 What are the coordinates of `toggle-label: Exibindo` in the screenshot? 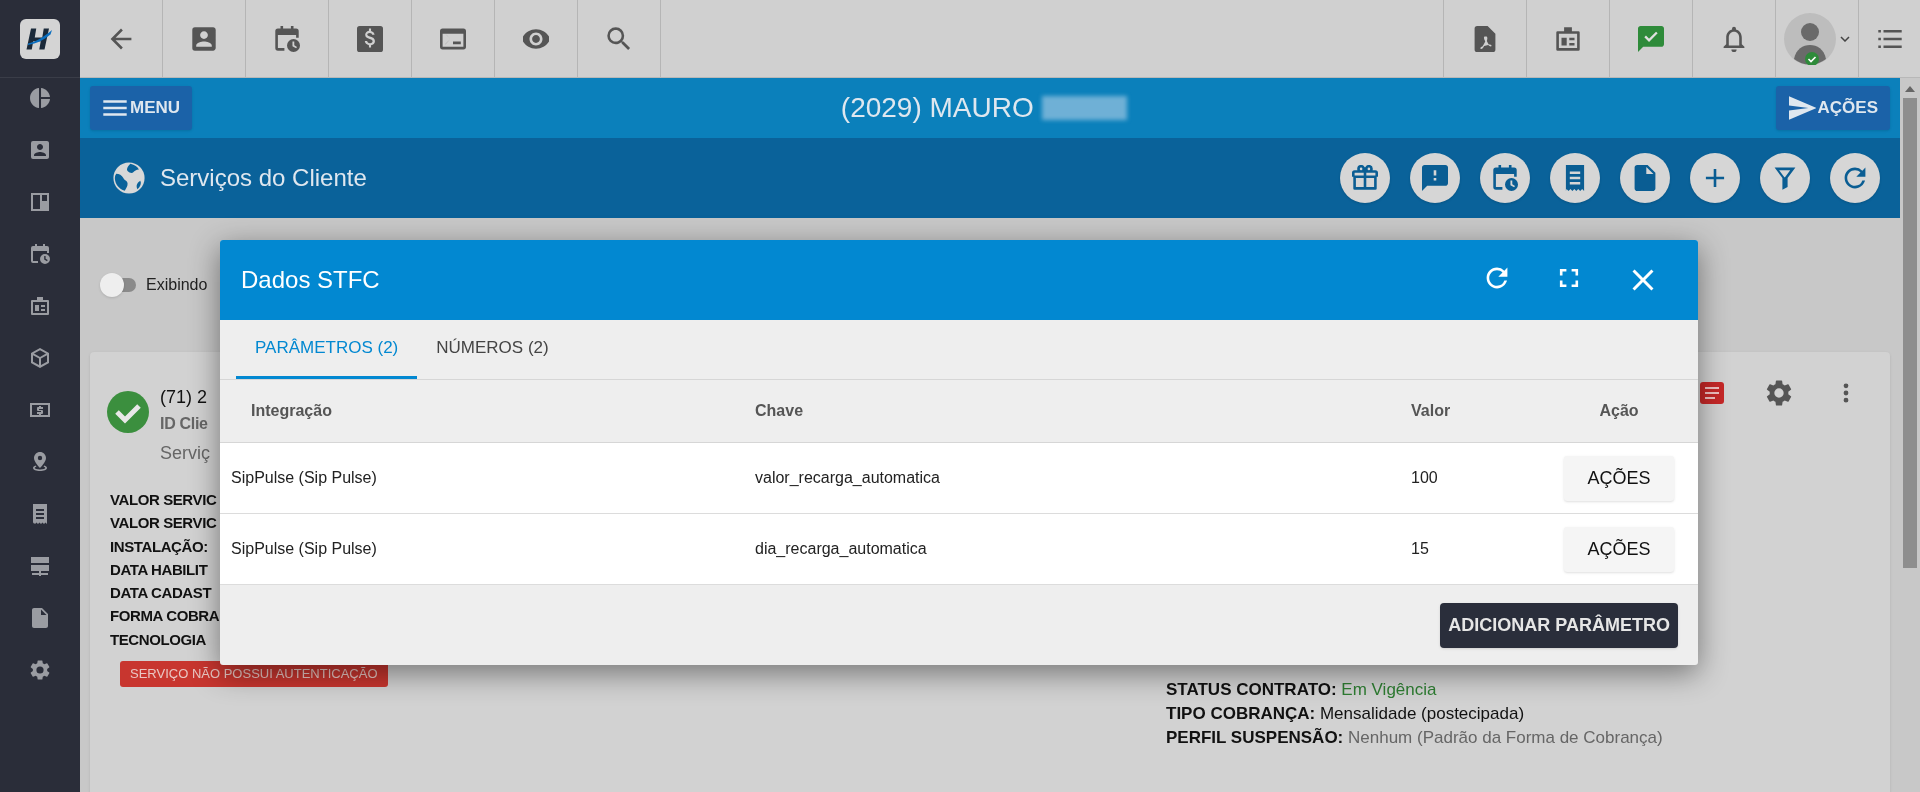 It's located at (177, 285).